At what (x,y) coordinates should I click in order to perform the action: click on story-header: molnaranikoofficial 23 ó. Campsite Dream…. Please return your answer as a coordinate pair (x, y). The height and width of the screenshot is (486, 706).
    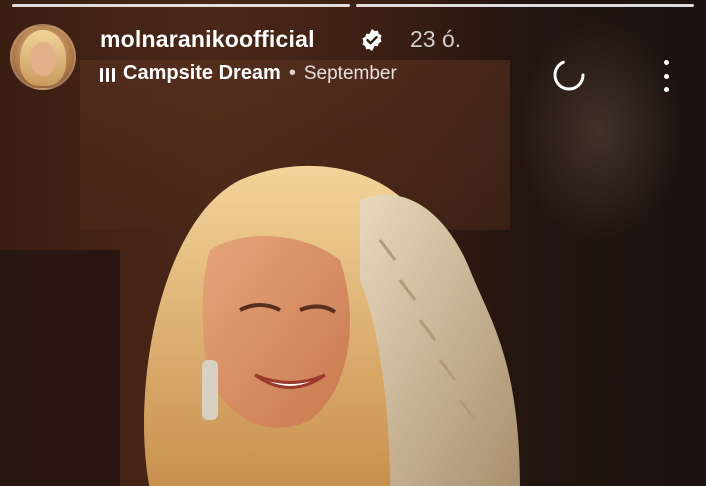
    Looking at the image, I should click on (350, 57).